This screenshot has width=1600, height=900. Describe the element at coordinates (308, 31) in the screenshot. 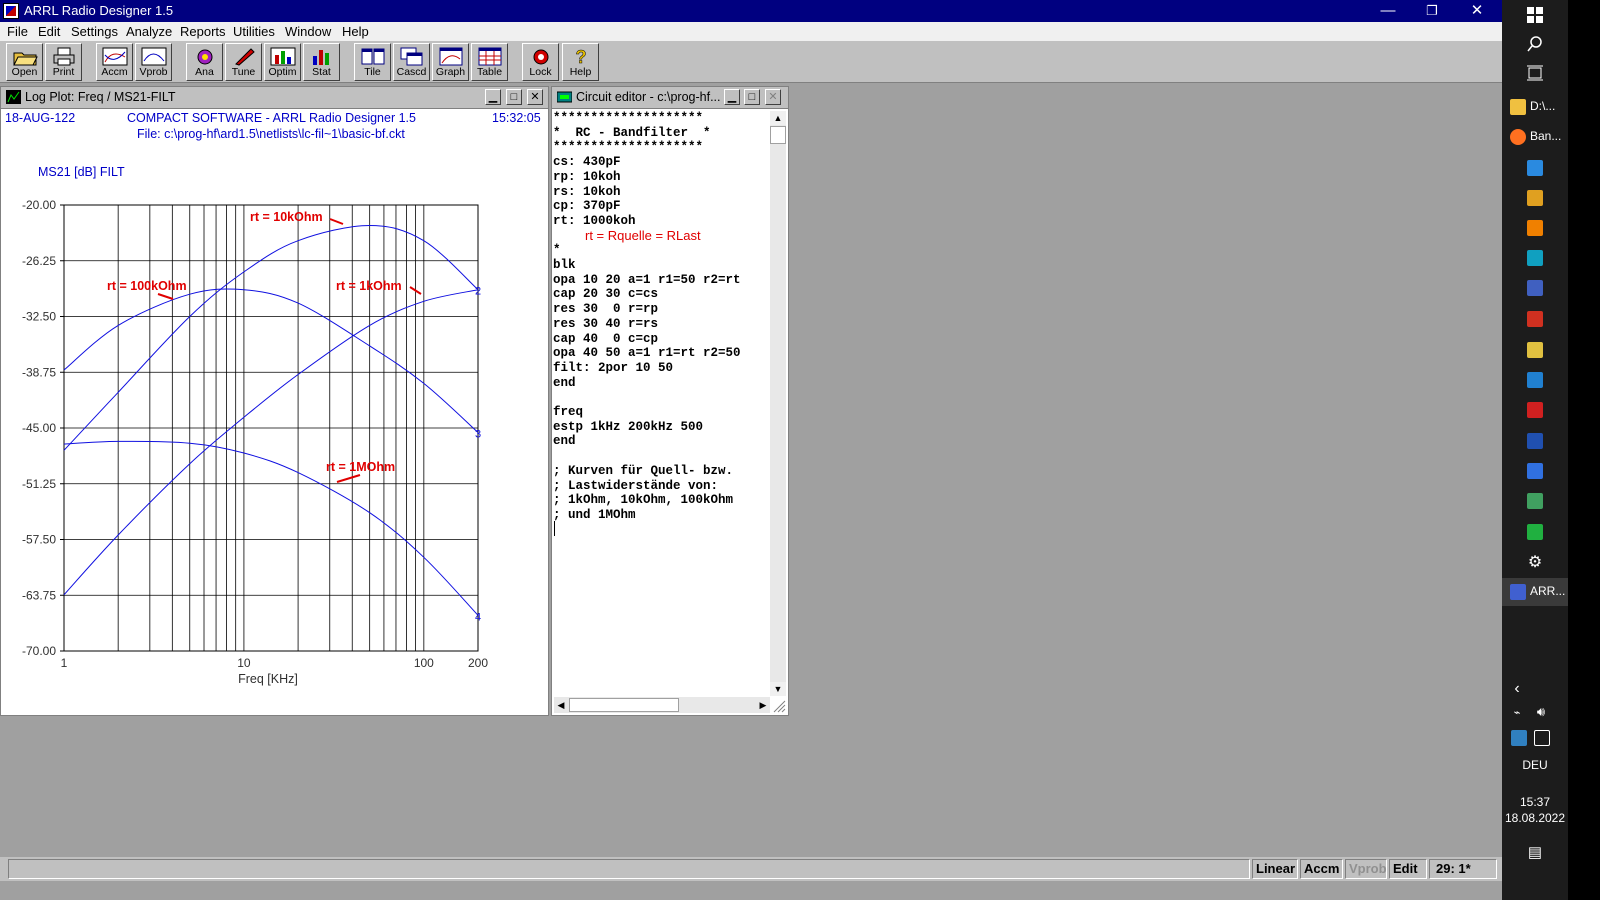

I see `menu-window: Window` at that location.